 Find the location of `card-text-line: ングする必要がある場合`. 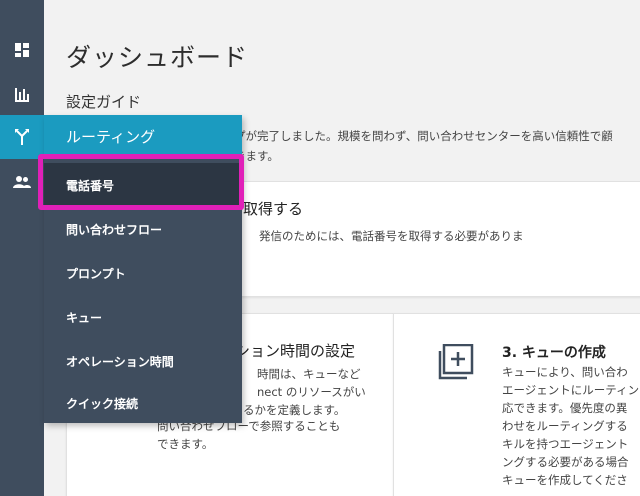

card-text-line: ングする必要がある場合 is located at coordinates (565, 462).